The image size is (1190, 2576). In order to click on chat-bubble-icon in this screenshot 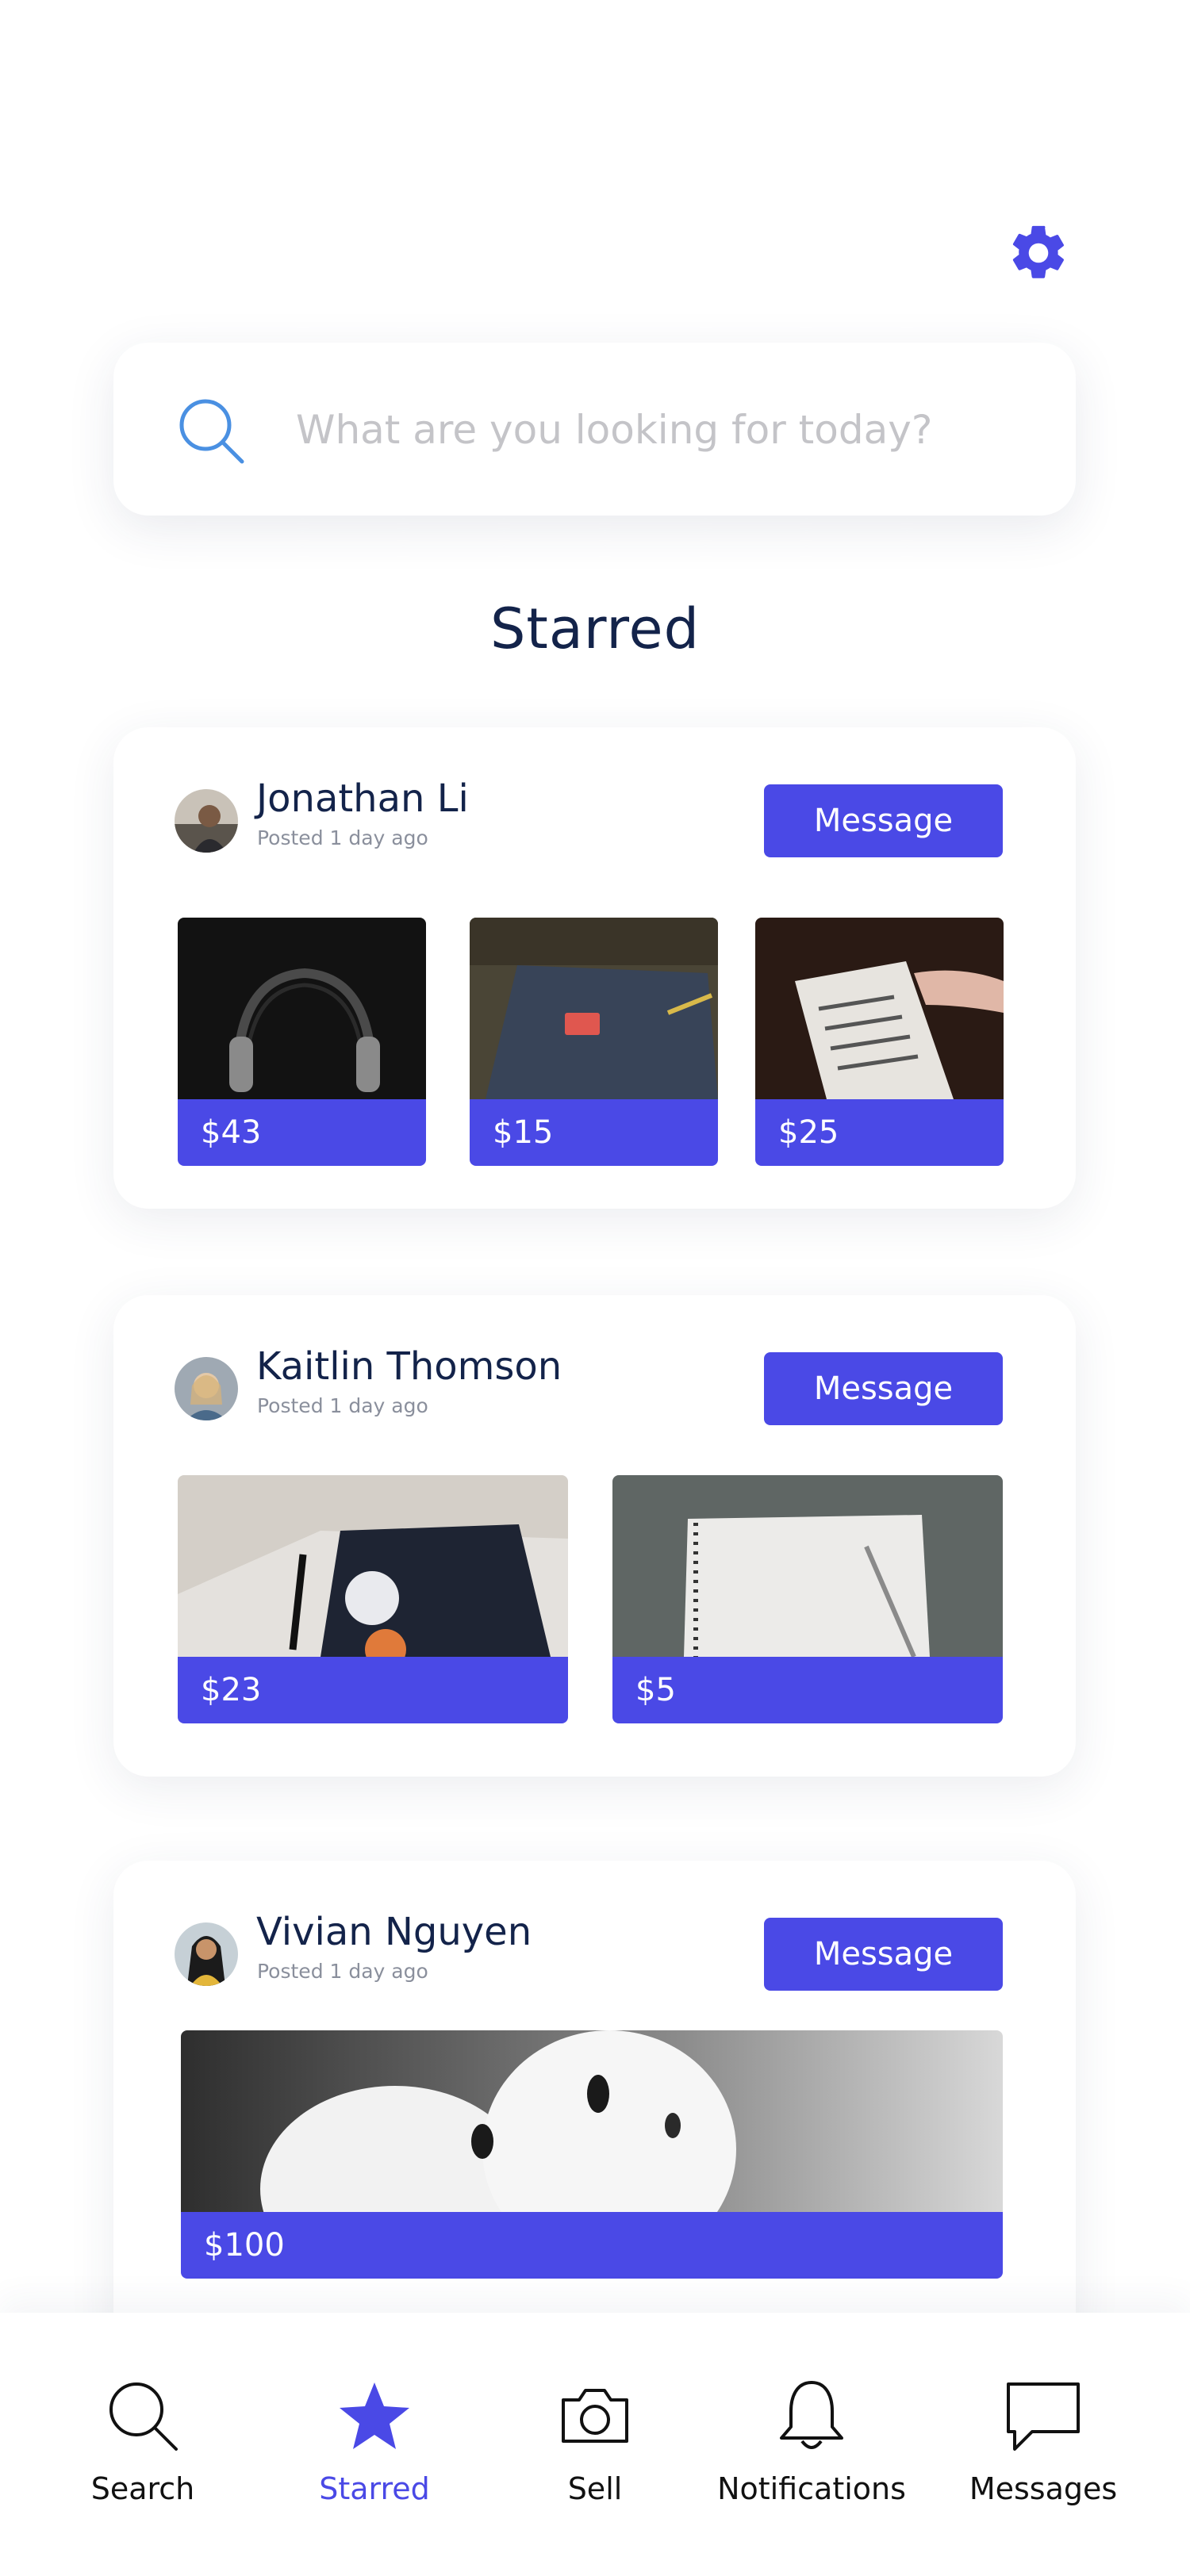, I will do `click(1043, 2416)`.